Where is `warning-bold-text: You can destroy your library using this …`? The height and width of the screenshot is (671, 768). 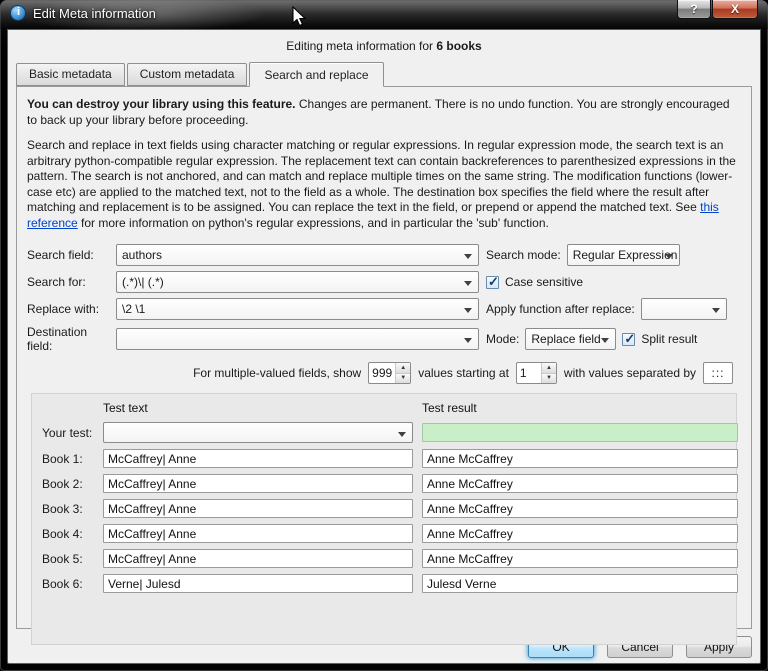
warning-bold-text: You can destroy your library using this … is located at coordinates (161, 104).